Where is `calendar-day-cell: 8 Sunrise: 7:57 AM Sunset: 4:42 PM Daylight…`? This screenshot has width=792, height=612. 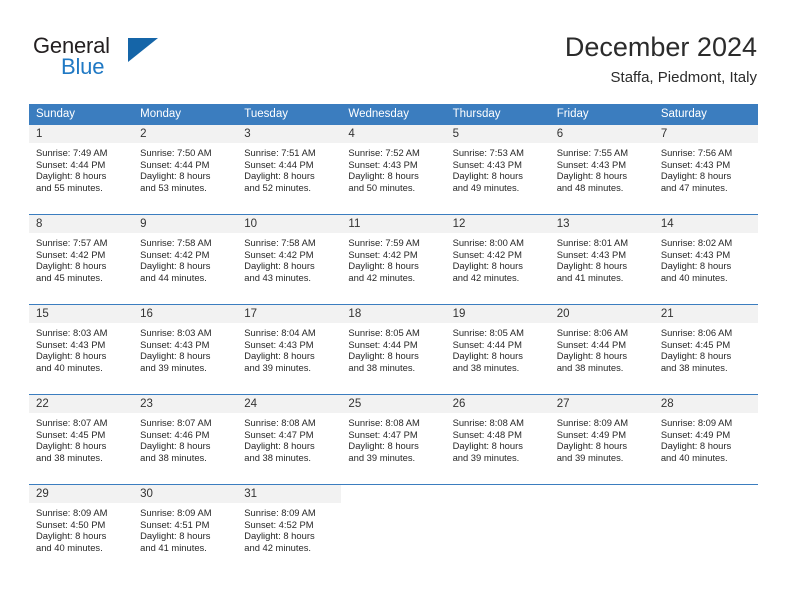 calendar-day-cell: 8 Sunrise: 7:57 AM Sunset: 4:42 PM Daylight… is located at coordinates (81, 259).